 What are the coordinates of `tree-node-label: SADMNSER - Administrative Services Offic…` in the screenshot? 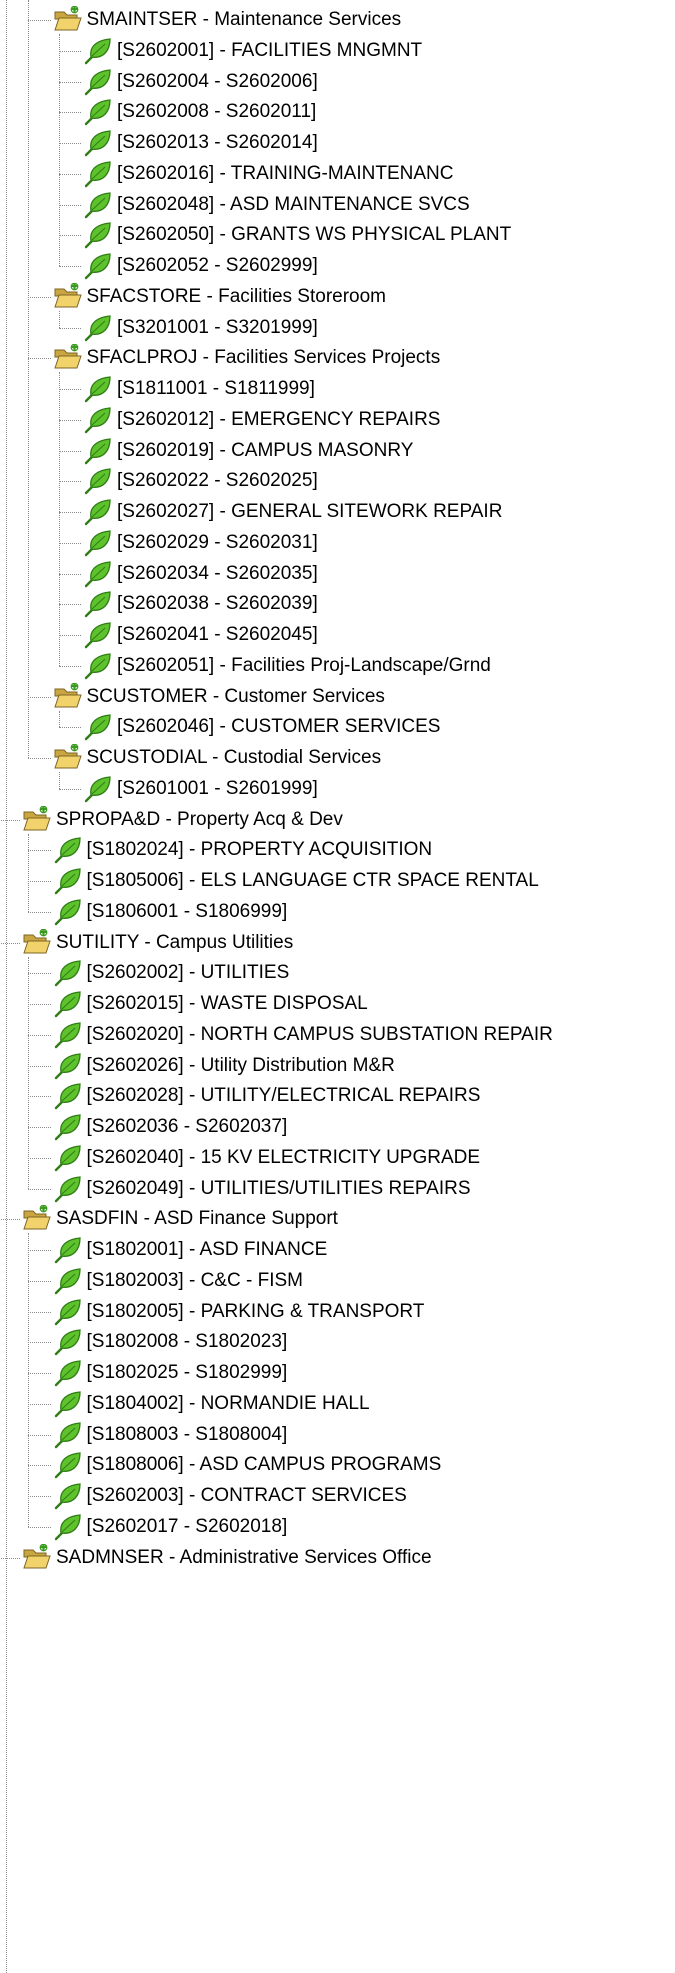 It's located at (244, 1557).